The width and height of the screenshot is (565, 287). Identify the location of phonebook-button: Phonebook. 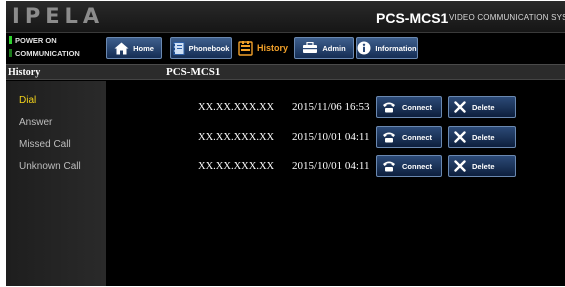
(201, 48).